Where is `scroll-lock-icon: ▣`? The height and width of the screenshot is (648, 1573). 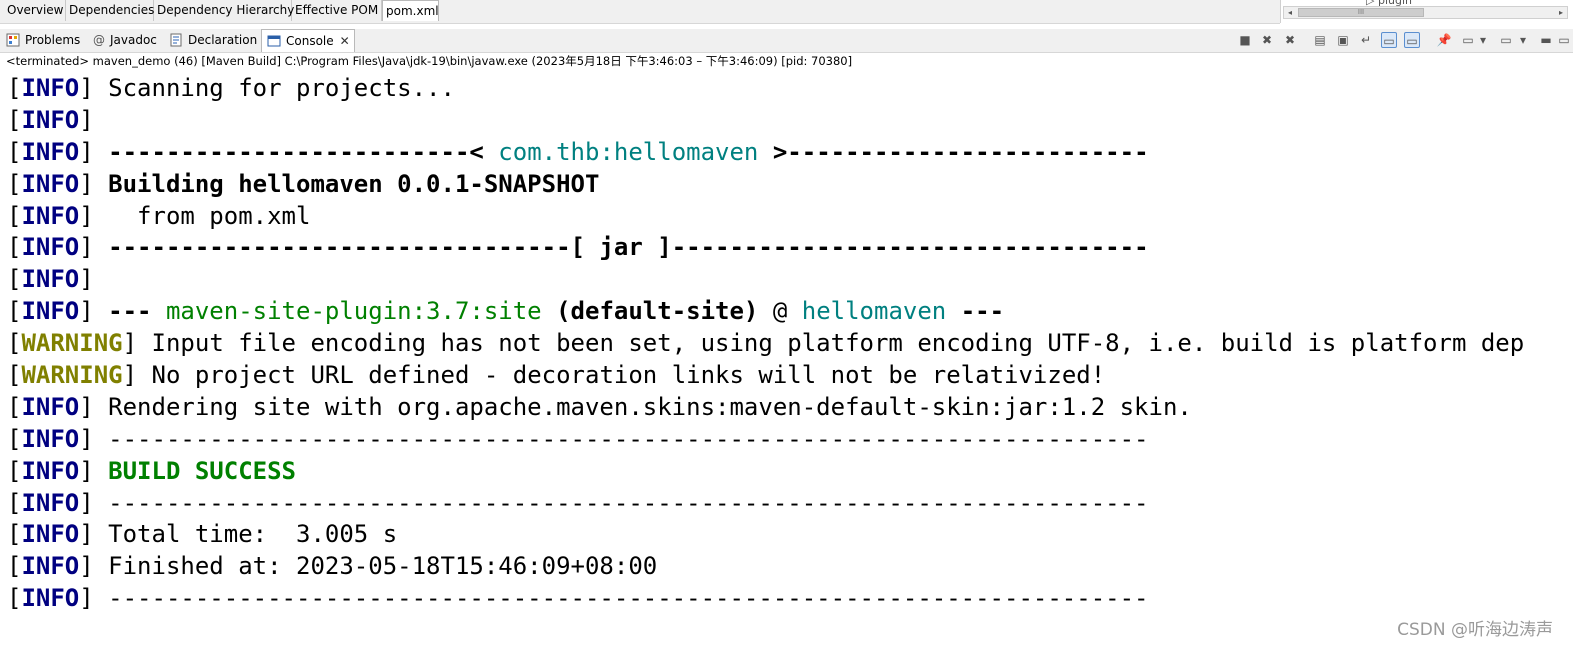 scroll-lock-icon: ▣ is located at coordinates (1343, 40).